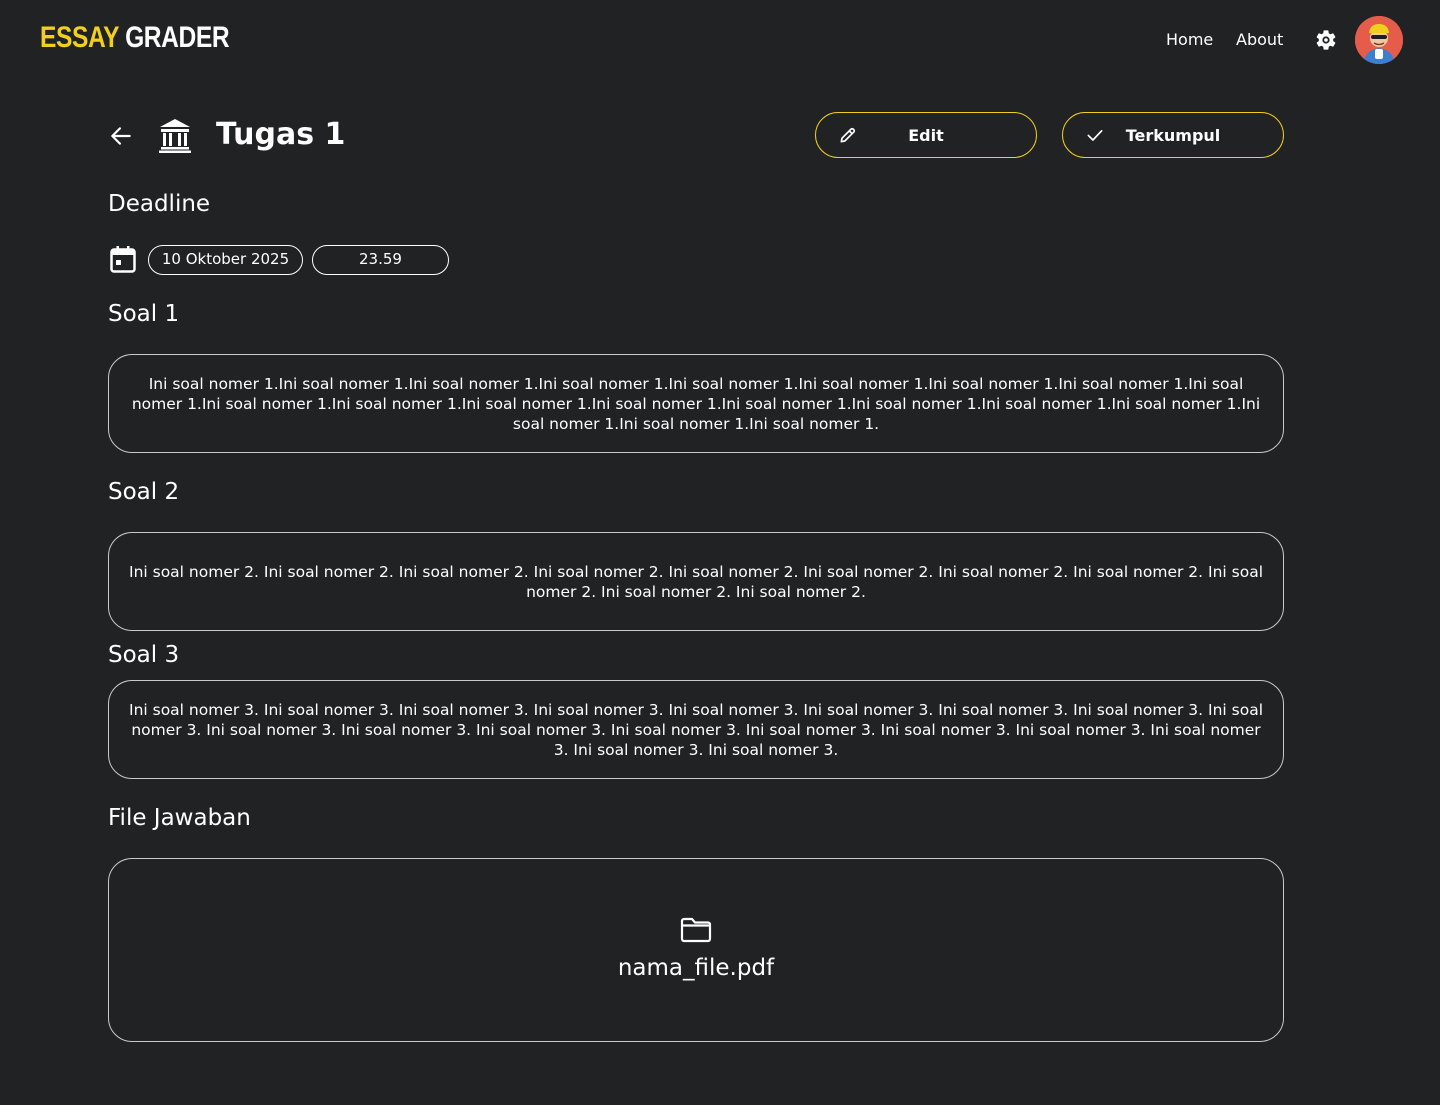  I want to click on assignment-header: Tugas 1 Edit Terkumpul, so click(696, 135).